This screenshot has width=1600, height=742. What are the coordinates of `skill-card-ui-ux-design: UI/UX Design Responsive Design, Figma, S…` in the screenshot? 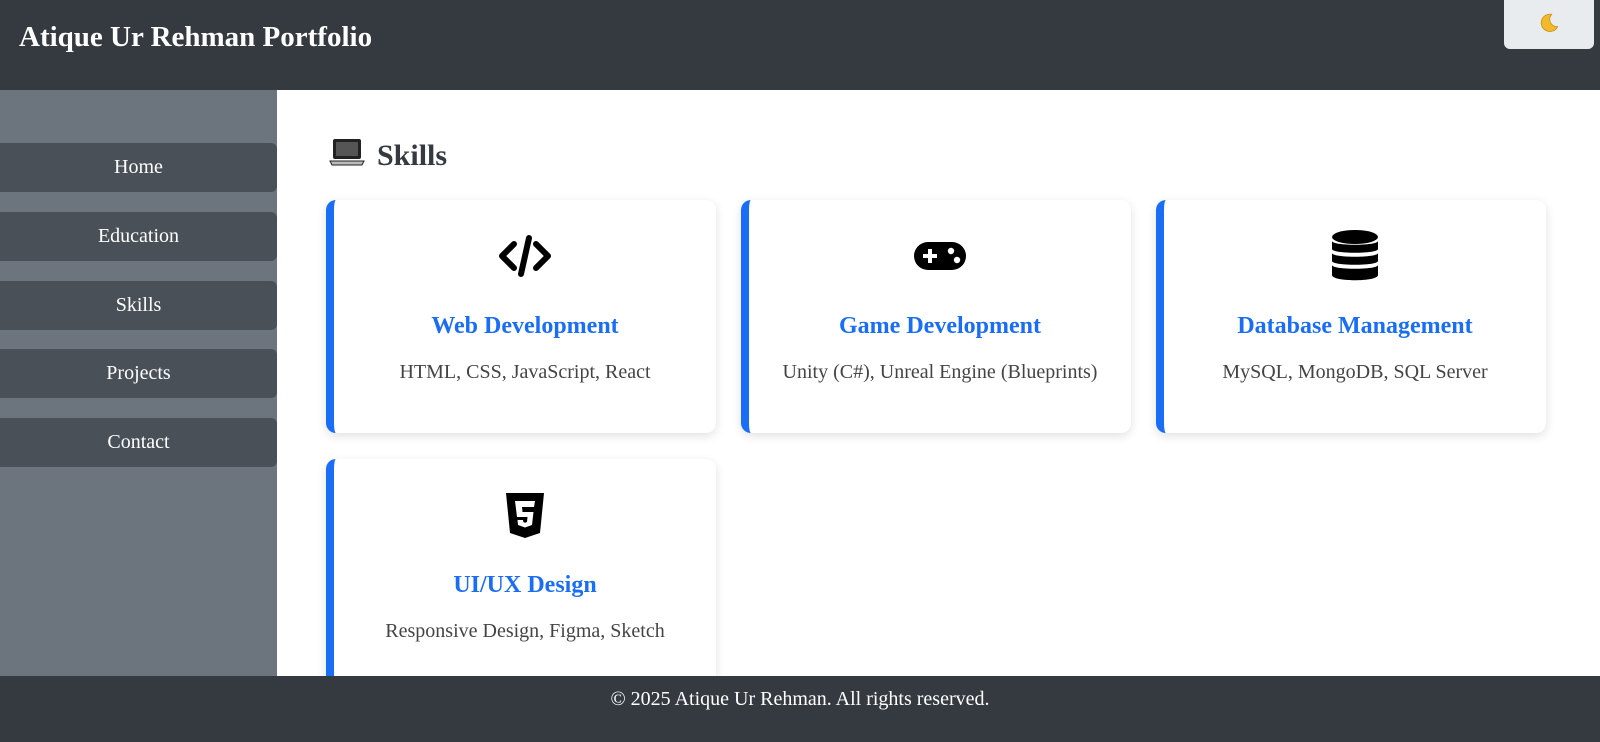 It's located at (521, 567).